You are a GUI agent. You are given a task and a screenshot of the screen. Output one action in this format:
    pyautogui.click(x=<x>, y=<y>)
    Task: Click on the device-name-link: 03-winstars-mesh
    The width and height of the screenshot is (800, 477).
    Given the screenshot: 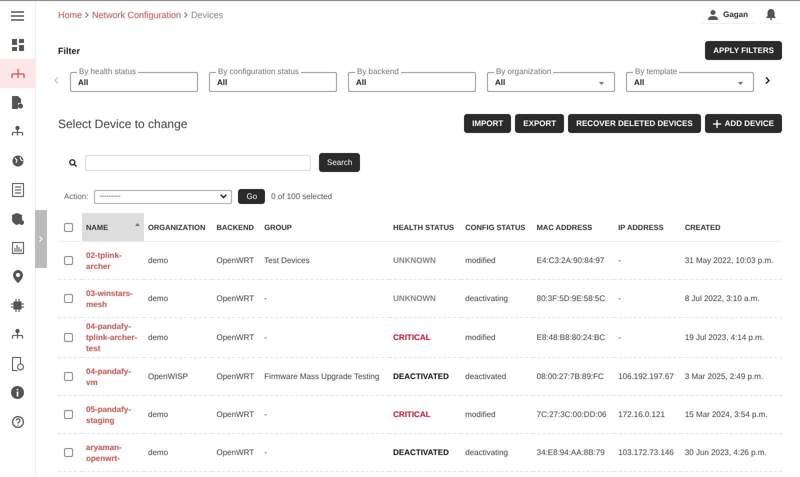 What is the action you would take?
    pyautogui.click(x=113, y=299)
    